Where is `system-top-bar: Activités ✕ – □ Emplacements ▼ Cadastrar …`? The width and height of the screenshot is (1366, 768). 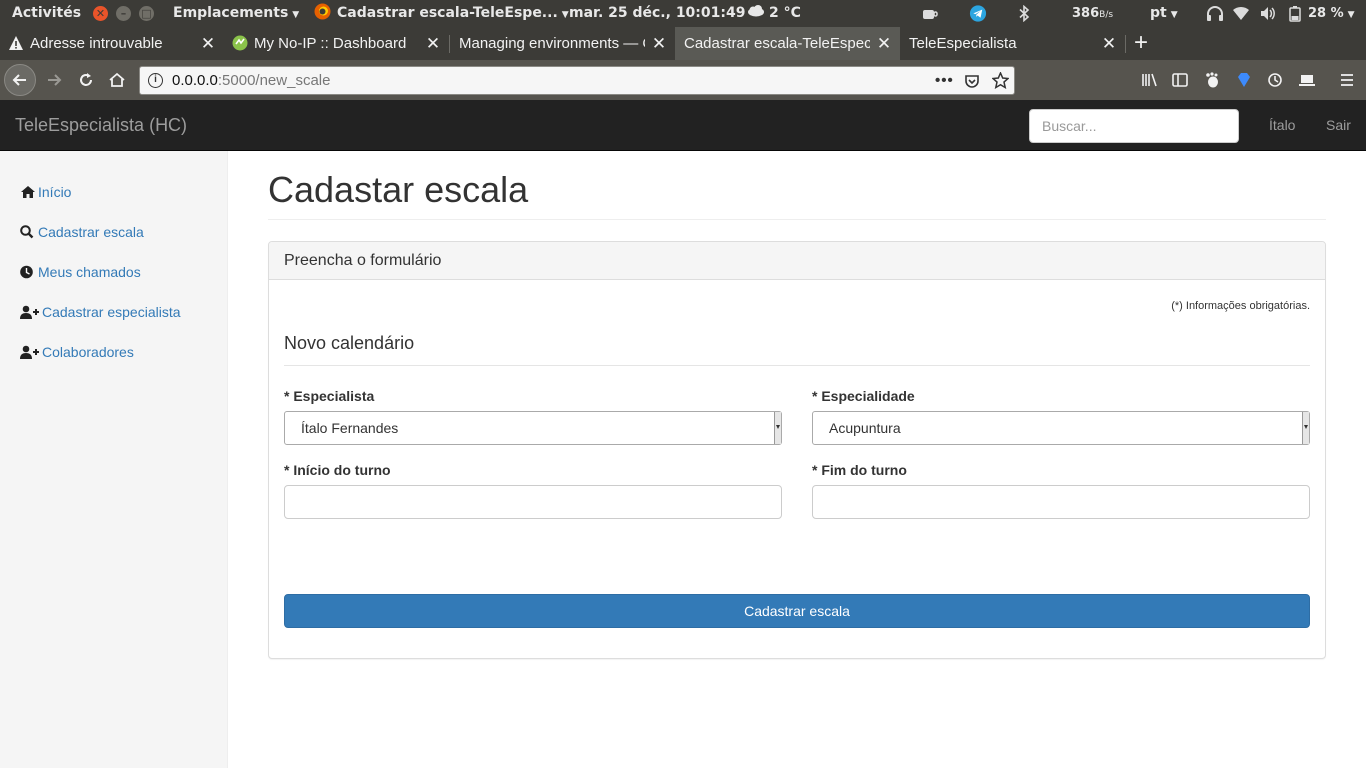 system-top-bar: Activités ✕ – □ Emplacements ▼ Cadastrar … is located at coordinates (683, 13).